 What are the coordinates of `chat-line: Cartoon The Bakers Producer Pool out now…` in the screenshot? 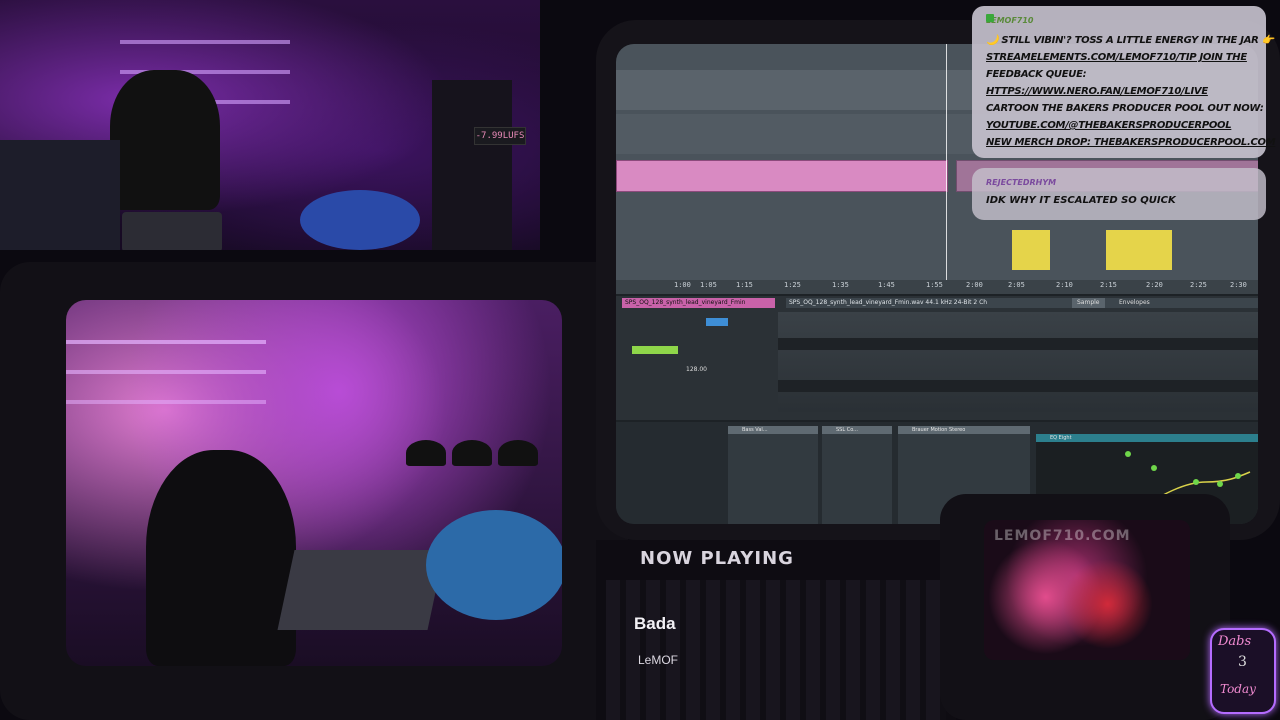 It's located at (1125, 108).